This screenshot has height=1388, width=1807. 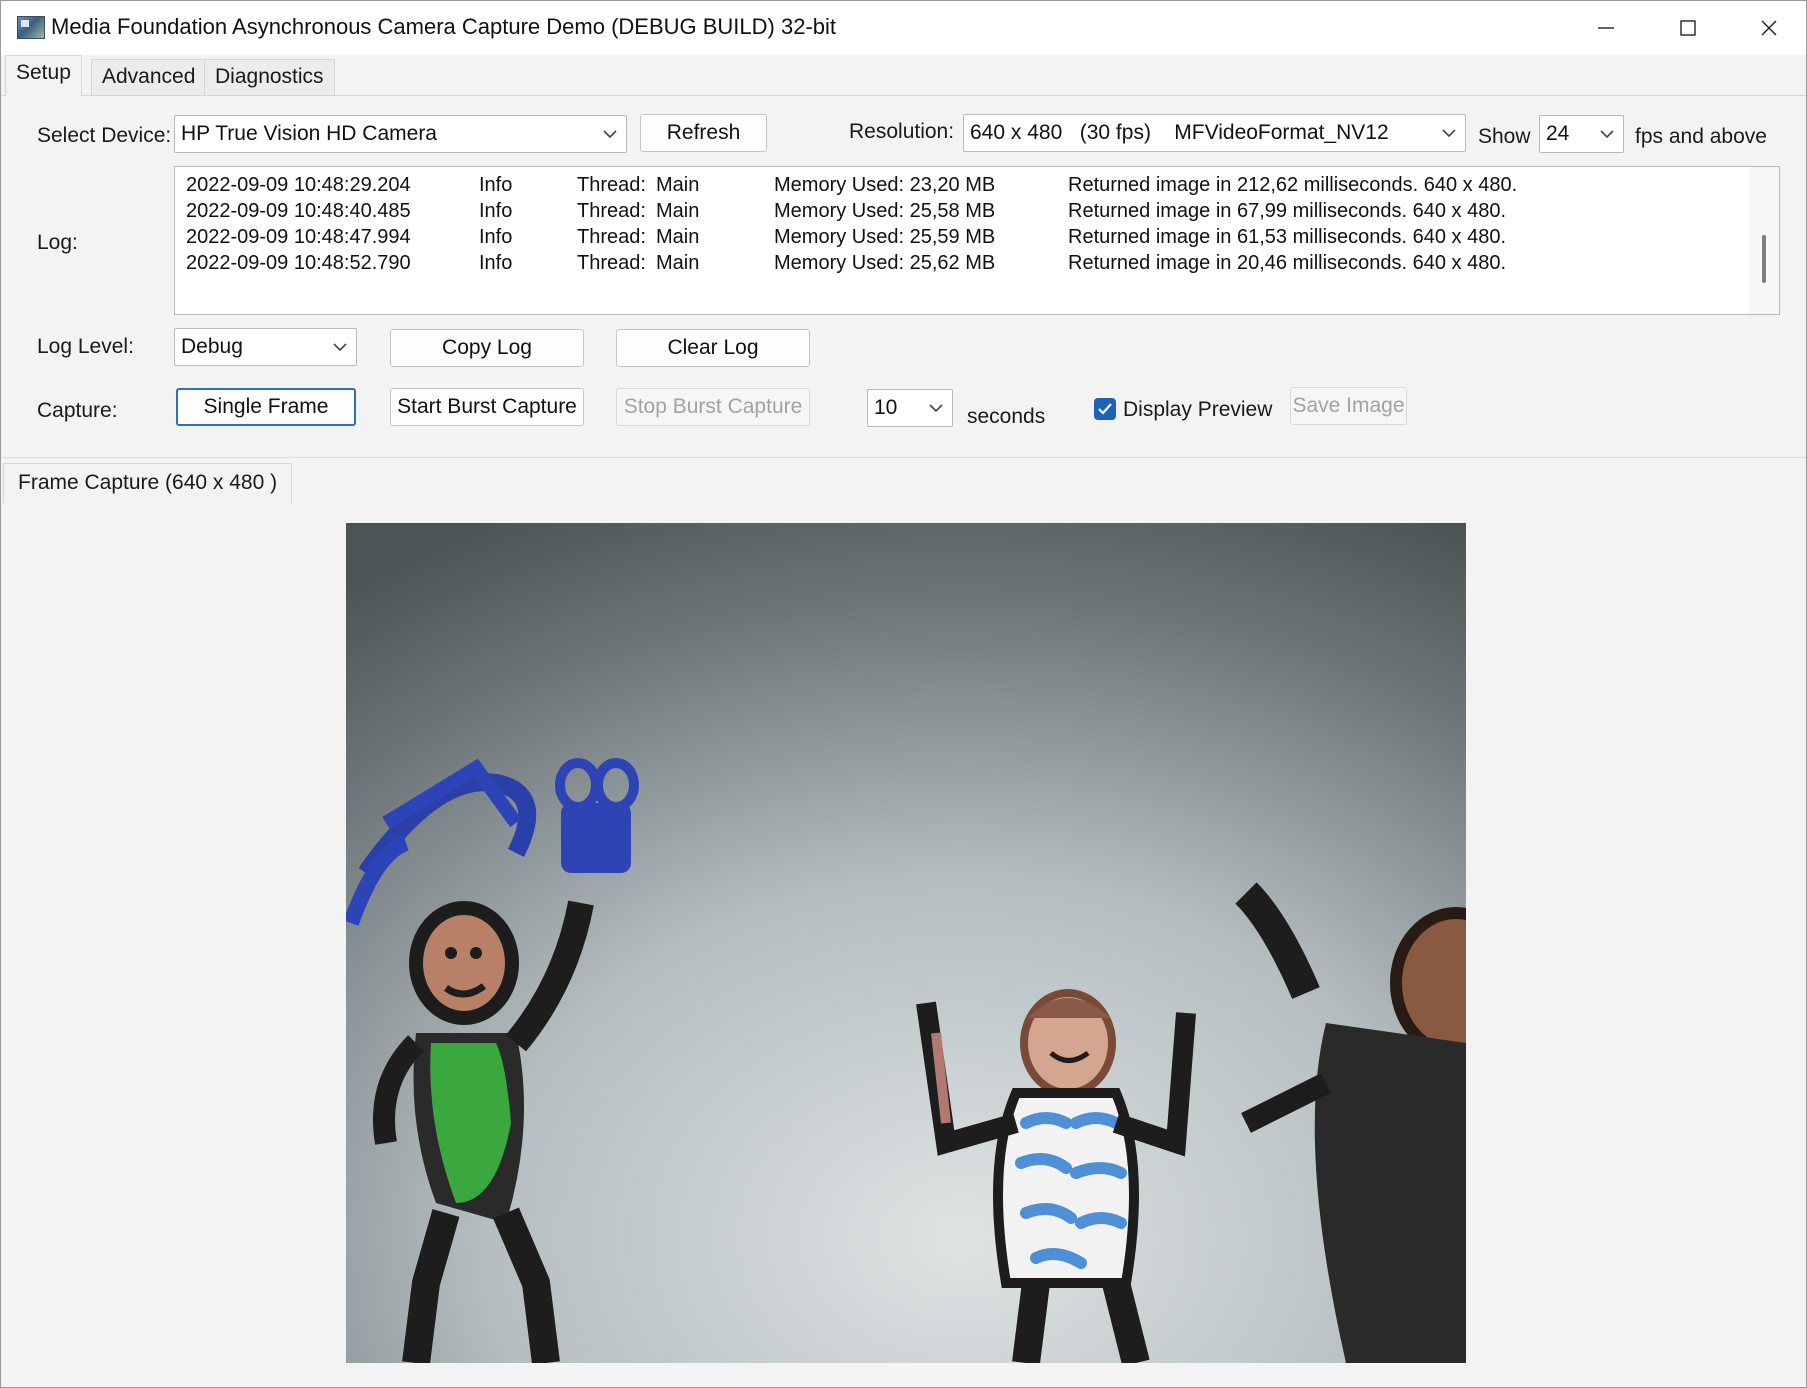 What do you see at coordinates (487, 407) in the screenshot?
I see `start-burst-capture-button: Start Burst Capture` at bounding box center [487, 407].